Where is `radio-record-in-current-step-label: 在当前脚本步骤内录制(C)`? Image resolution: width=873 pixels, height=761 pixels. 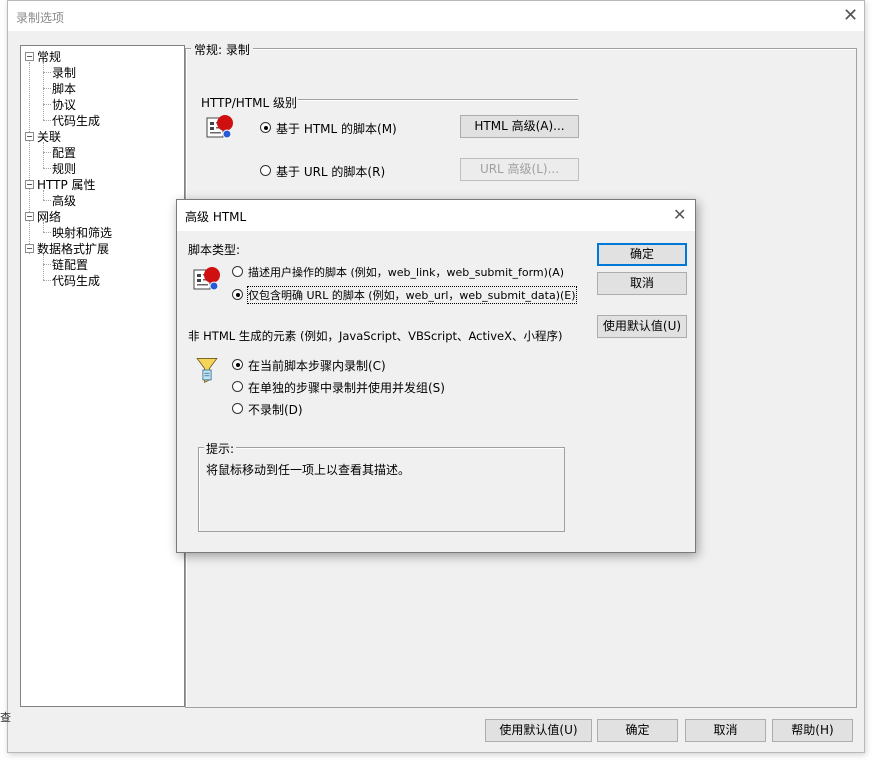 radio-record-in-current-step-label: 在当前脚本步骤内录制(C) is located at coordinates (317, 365).